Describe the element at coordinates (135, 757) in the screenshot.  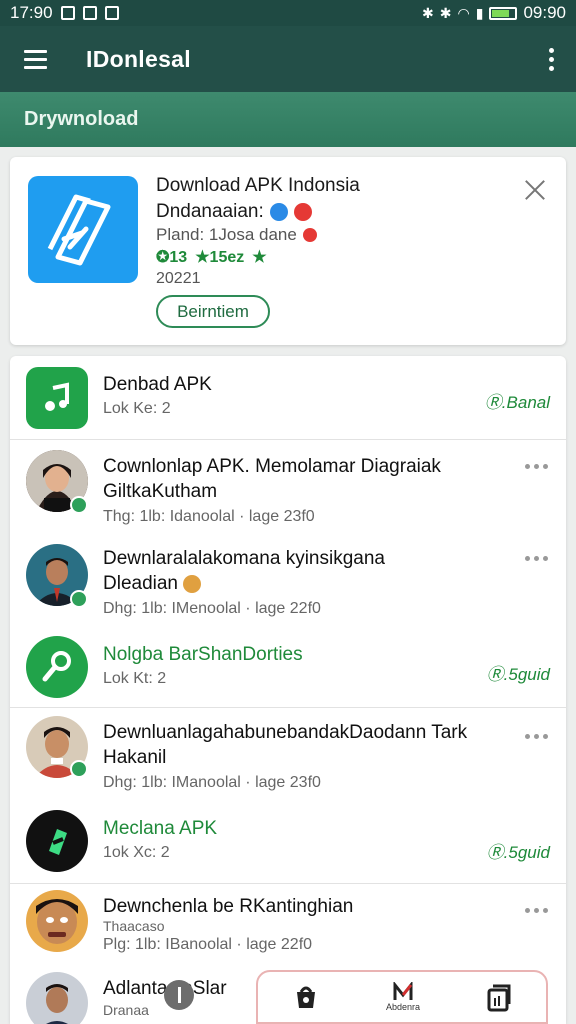
I see `item-subtitle: Hakanil` at that location.